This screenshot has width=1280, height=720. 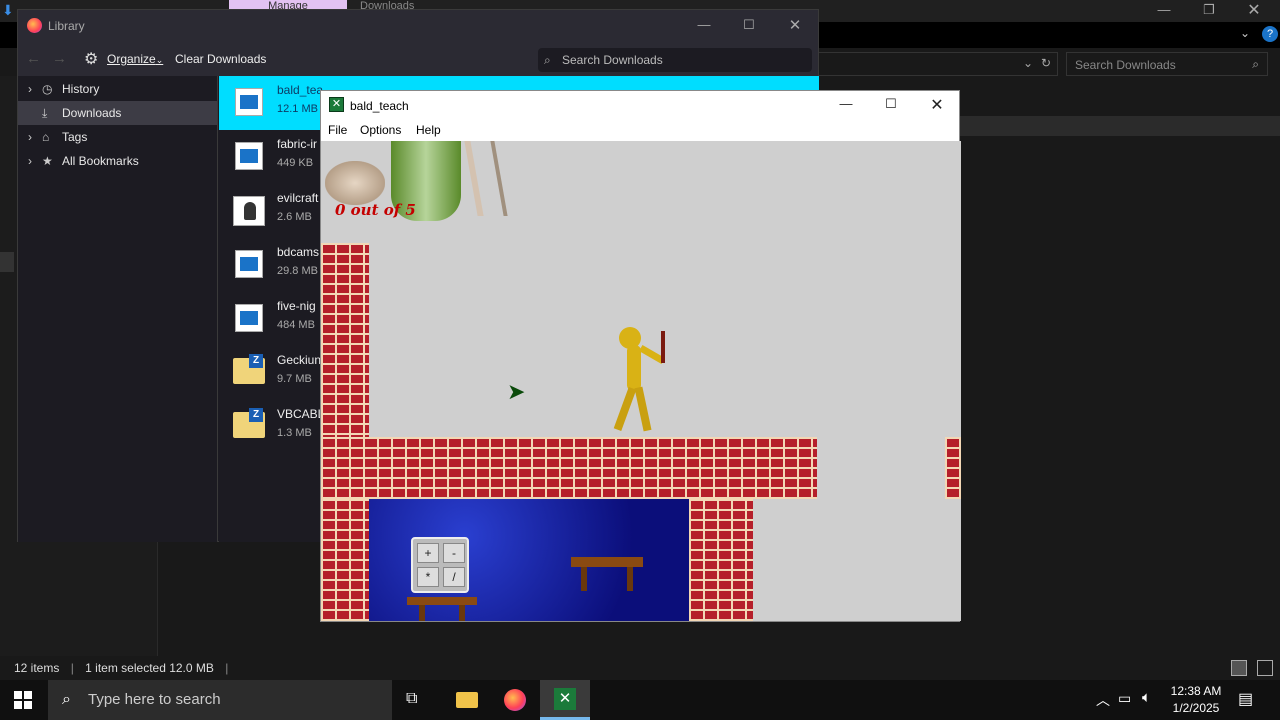 I want to click on brick-wall-lower-right, so click(x=721, y=560).